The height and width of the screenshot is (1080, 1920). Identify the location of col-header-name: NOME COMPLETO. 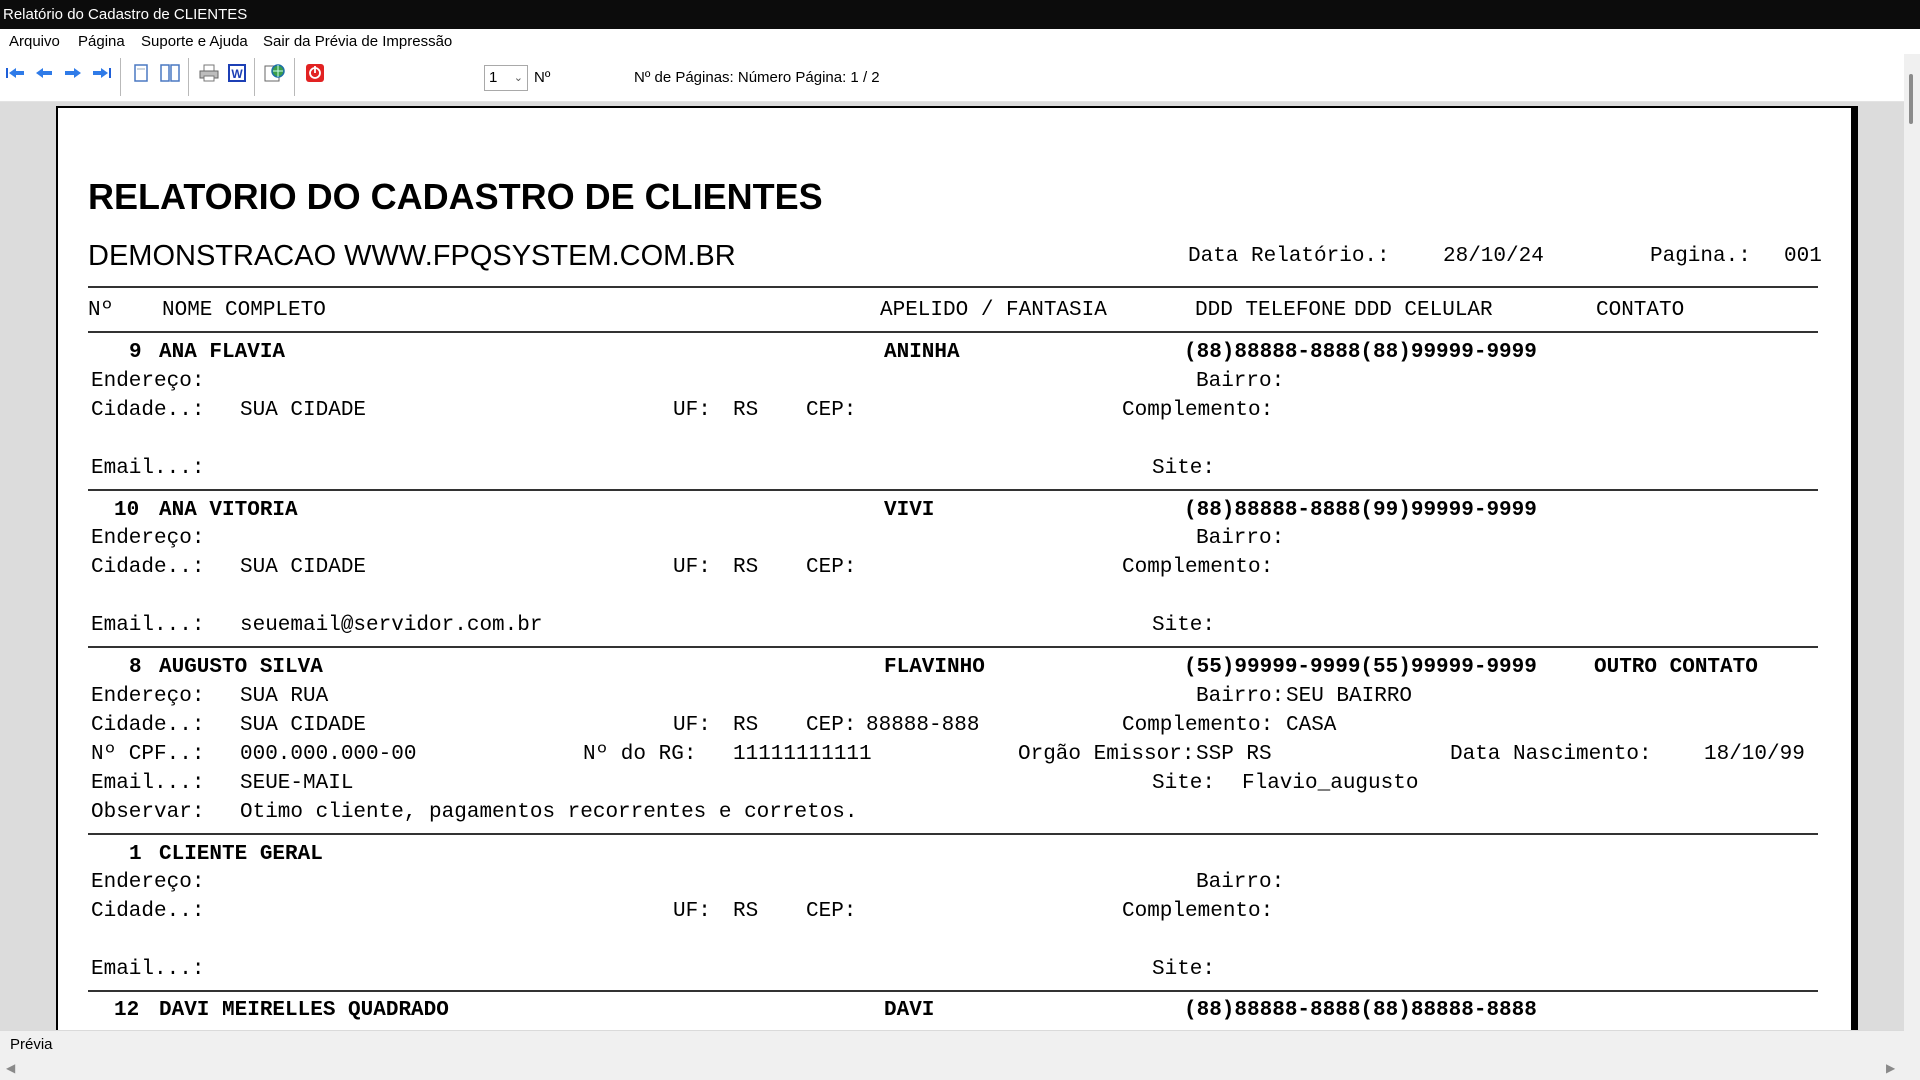
(244, 310).